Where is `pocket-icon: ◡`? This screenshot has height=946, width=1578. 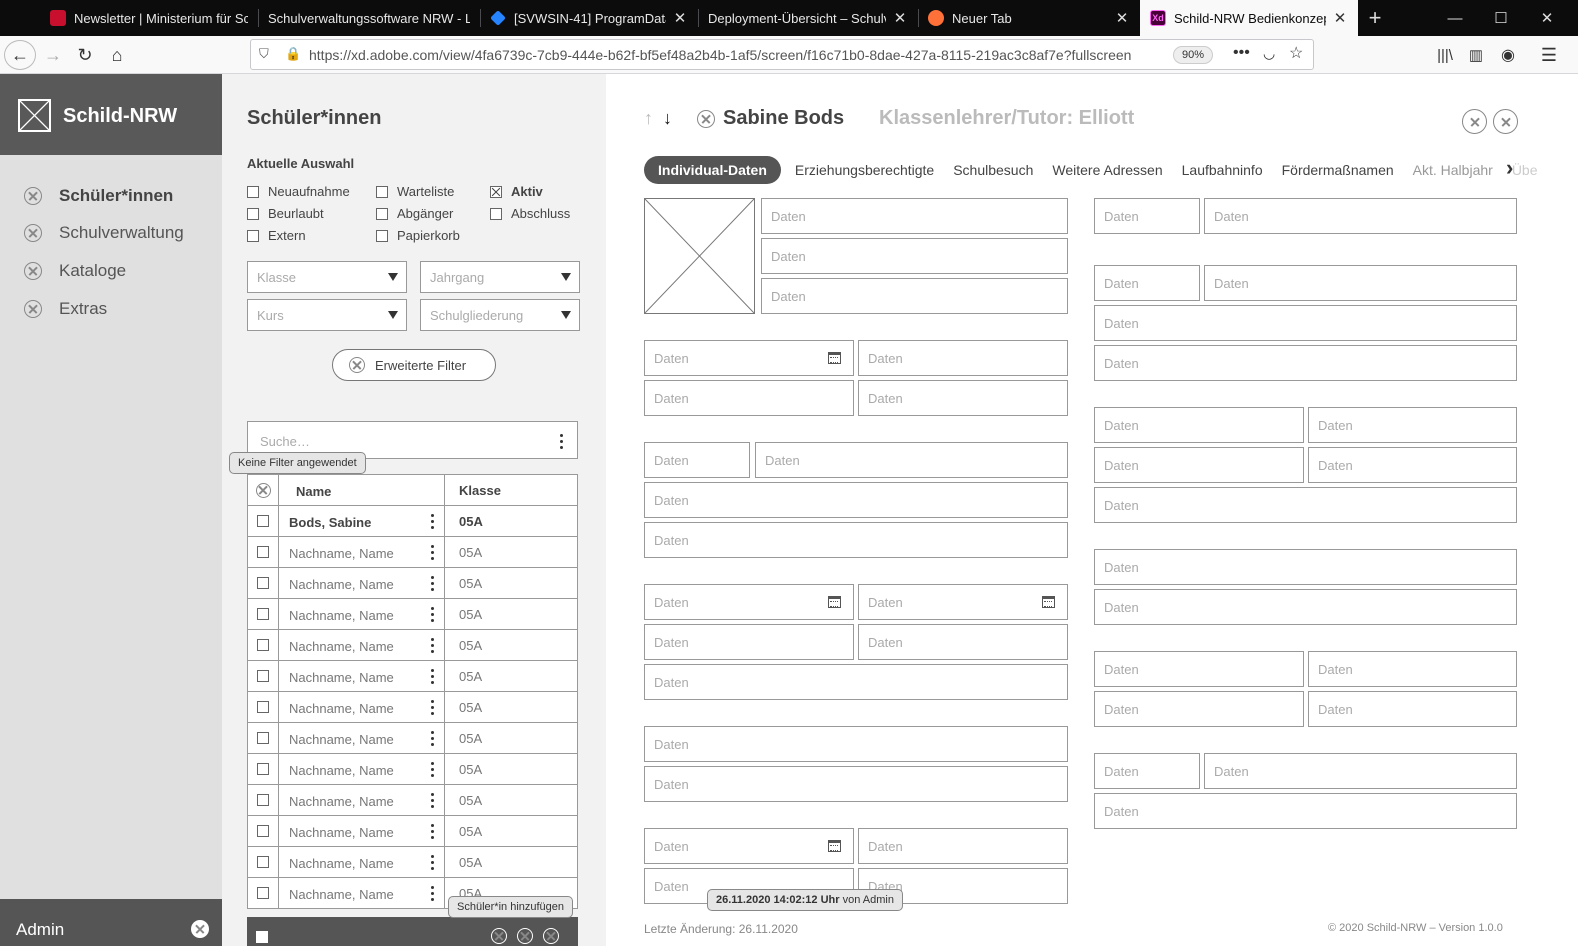 pocket-icon: ◡ is located at coordinates (1269, 53).